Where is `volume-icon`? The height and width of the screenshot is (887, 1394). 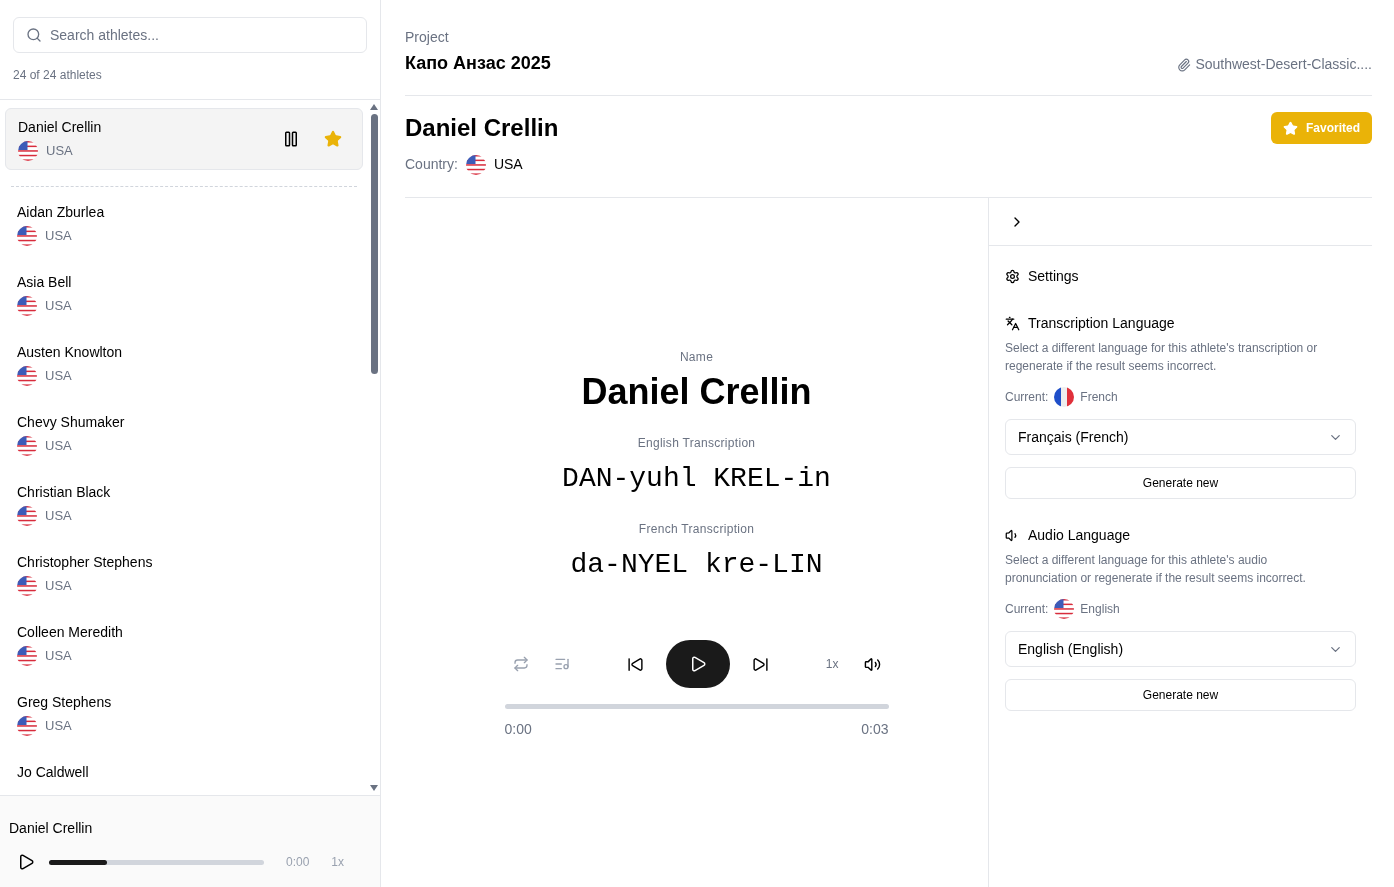
volume-icon is located at coordinates (872, 664).